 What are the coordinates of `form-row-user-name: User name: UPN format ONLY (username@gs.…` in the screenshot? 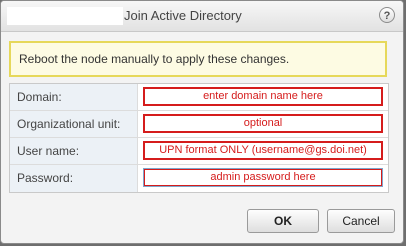 It's located at (199, 151).